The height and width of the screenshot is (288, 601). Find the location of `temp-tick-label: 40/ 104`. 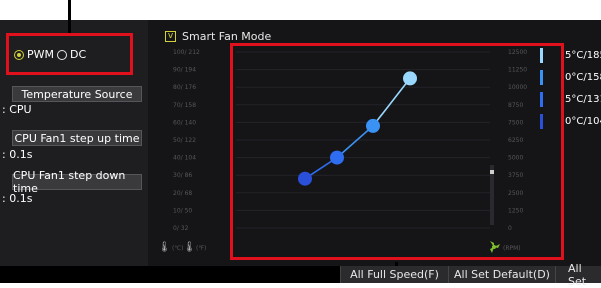

temp-tick-label: 40/ 104 is located at coordinates (184, 158).